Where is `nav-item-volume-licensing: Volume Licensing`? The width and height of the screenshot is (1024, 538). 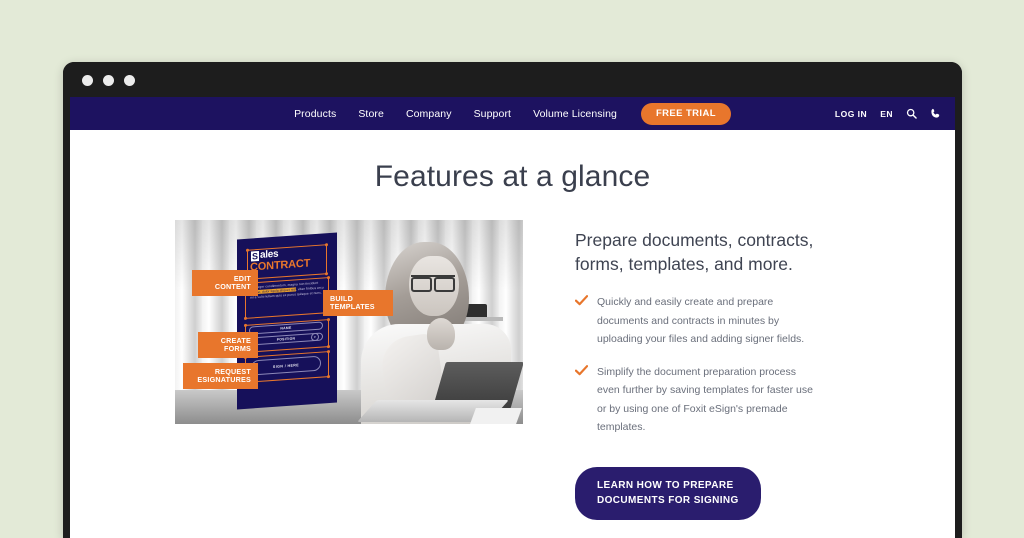 nav-item-volume-licensing: Volume Licensing is located at coordinates (575, 114).